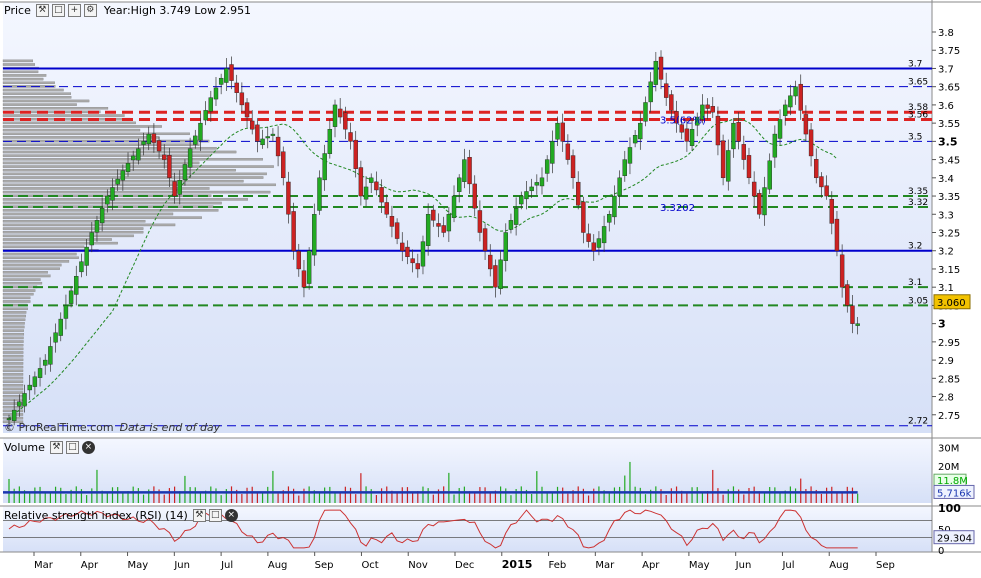  I want to click on volume-panel-header: Volume ⚒ □ ×, so click(49, 447).